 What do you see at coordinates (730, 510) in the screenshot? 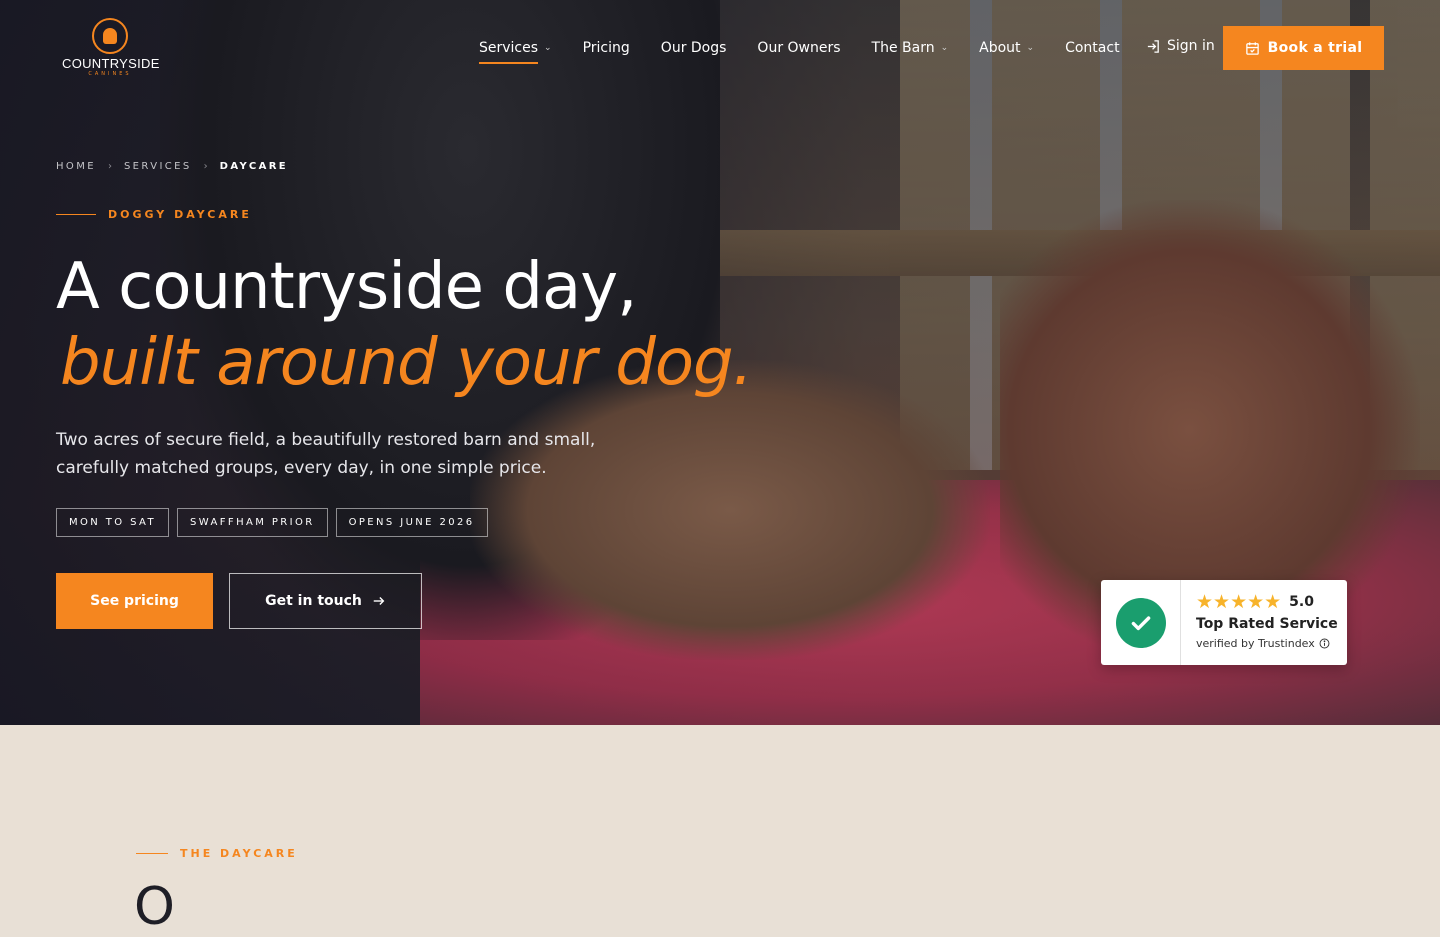
I see `hero-photo-dapple-dachshund` at bounding box center [730, 510].